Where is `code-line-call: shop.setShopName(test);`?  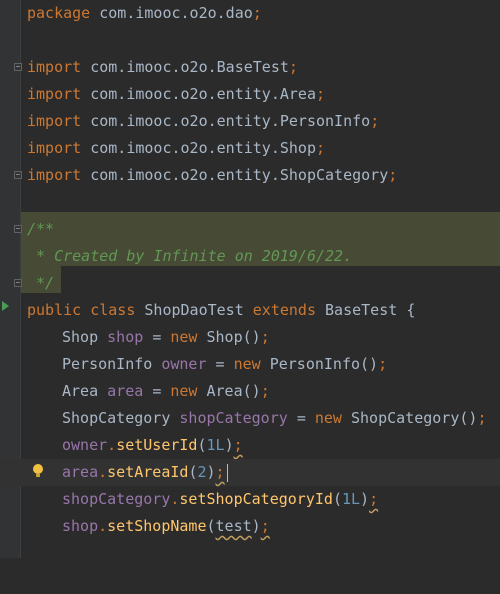 code-line-call: shop.setShopName(test); is located at coordinates (166, 526).